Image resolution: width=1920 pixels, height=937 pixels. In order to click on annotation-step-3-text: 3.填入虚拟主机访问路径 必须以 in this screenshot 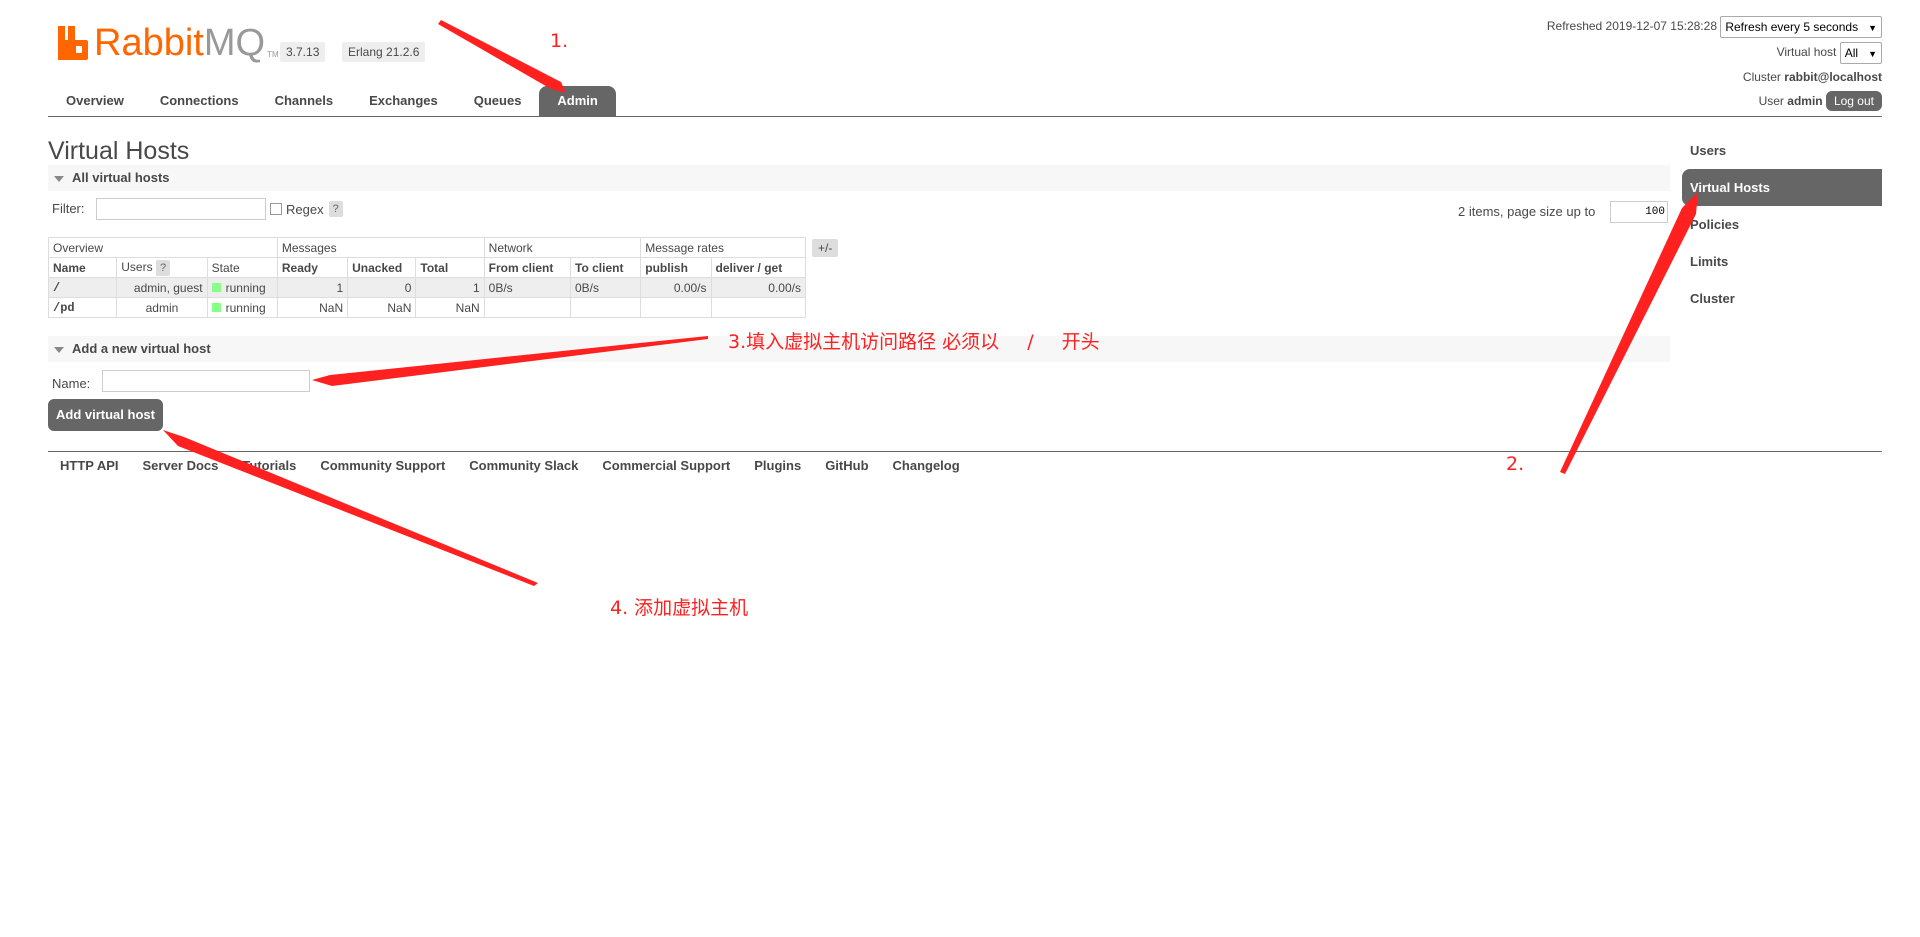, I will do `click(864, 342)`.